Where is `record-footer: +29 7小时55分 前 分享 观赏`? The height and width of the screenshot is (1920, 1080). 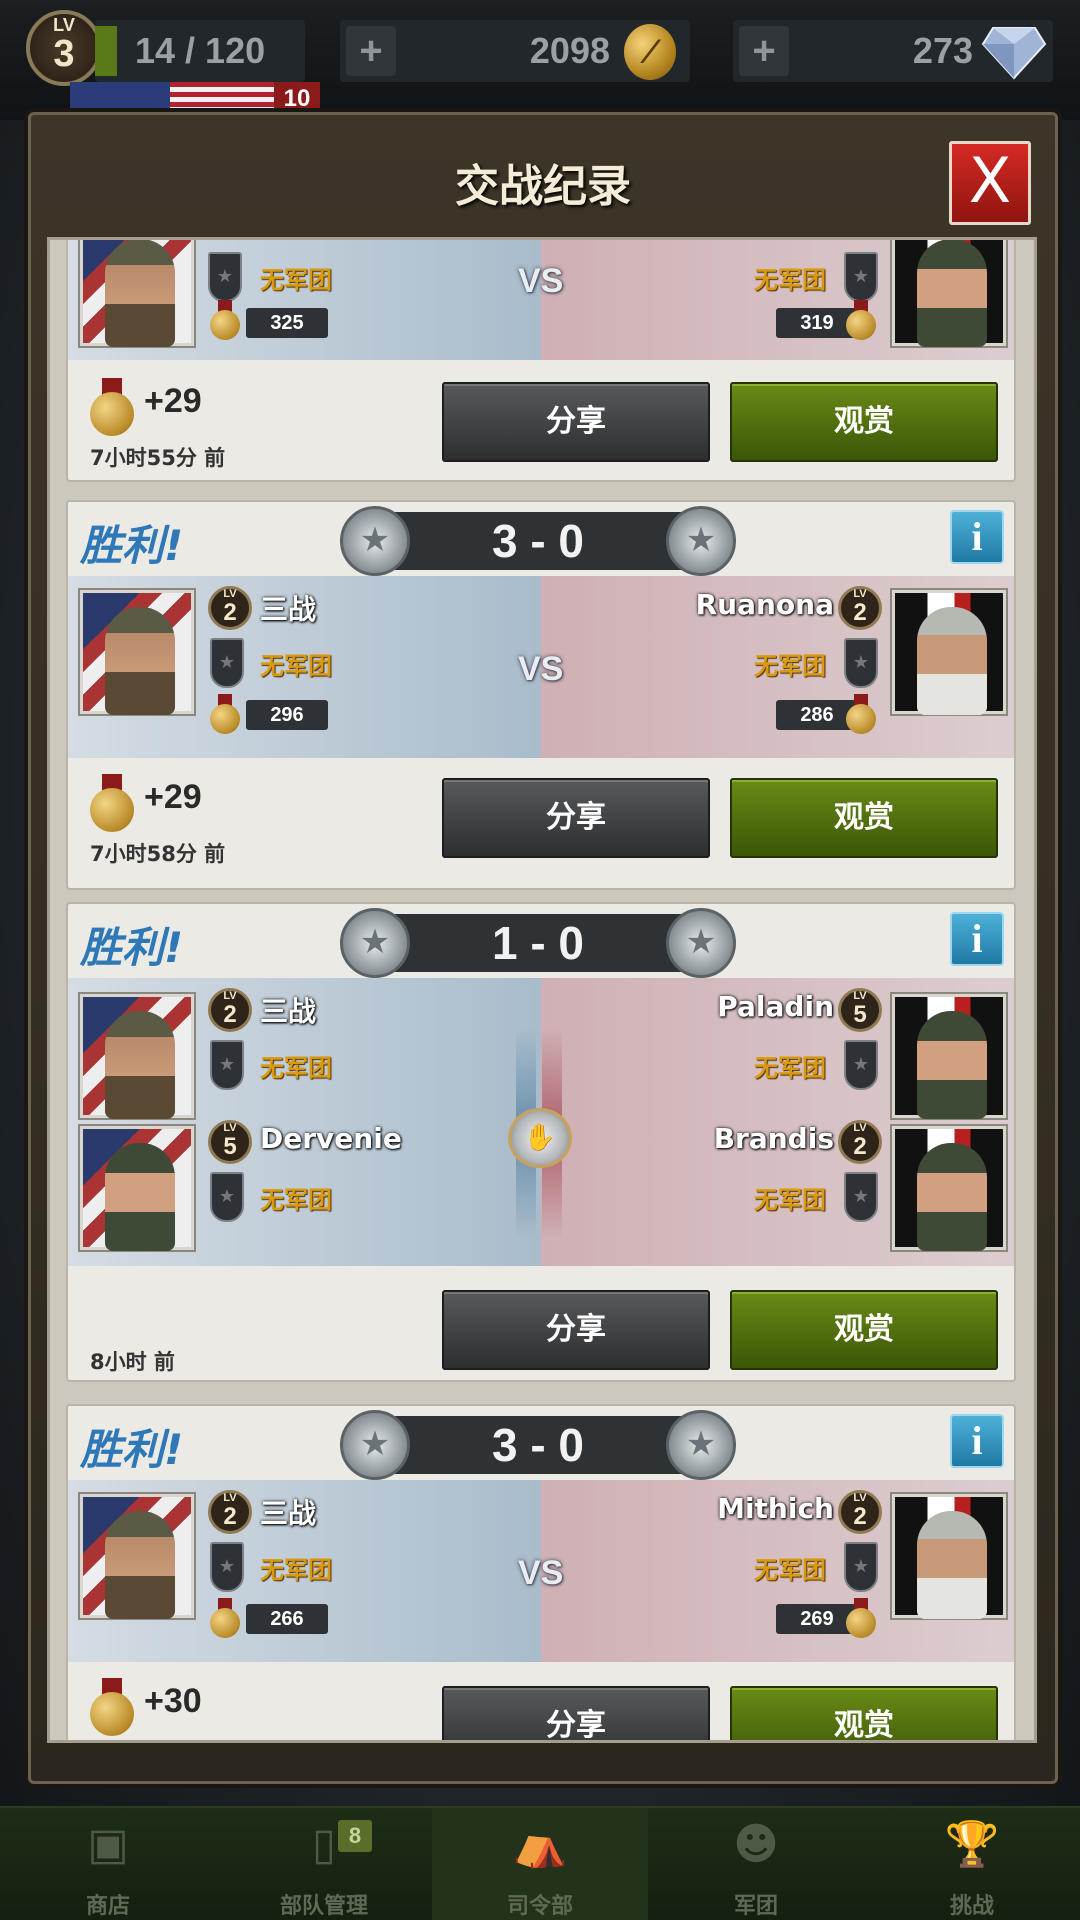 record-footer: +29 7小时55分 前 分享 观赏 is located at coordinates (541, 423).